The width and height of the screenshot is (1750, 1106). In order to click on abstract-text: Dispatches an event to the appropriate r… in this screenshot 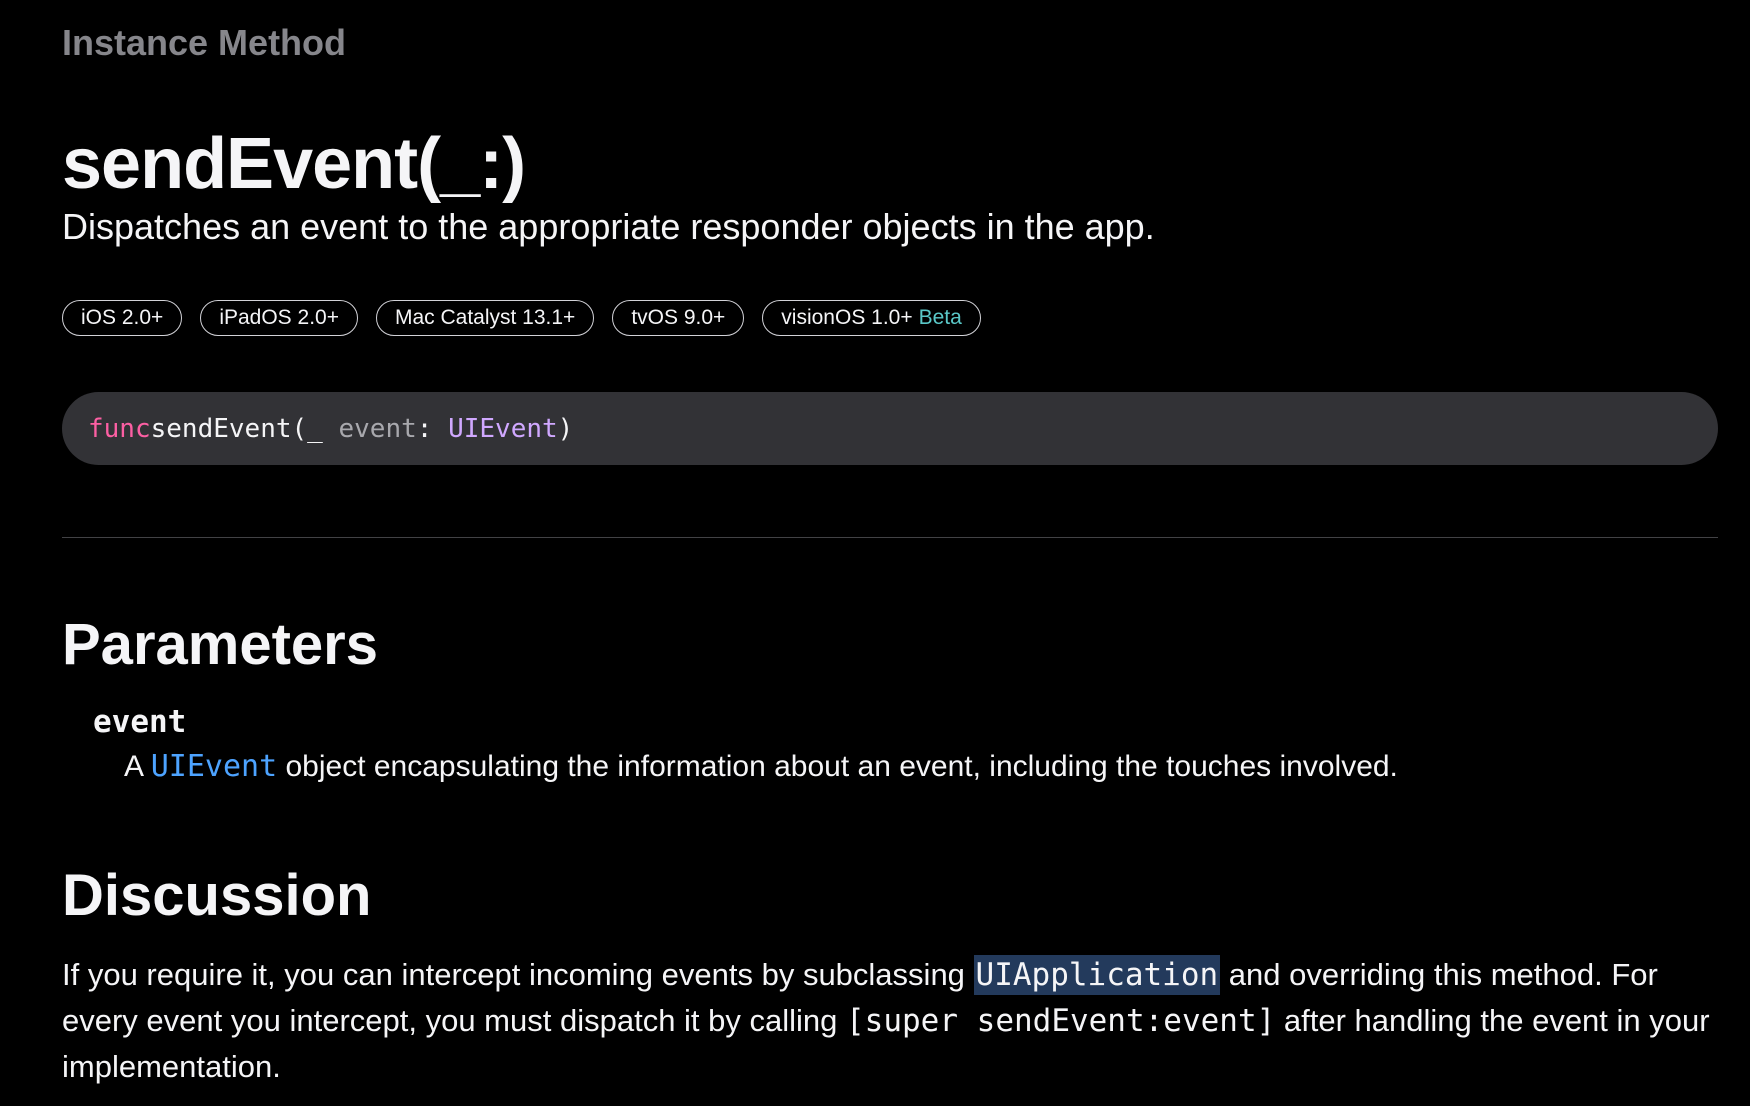, I will do `click(608, 226)`.